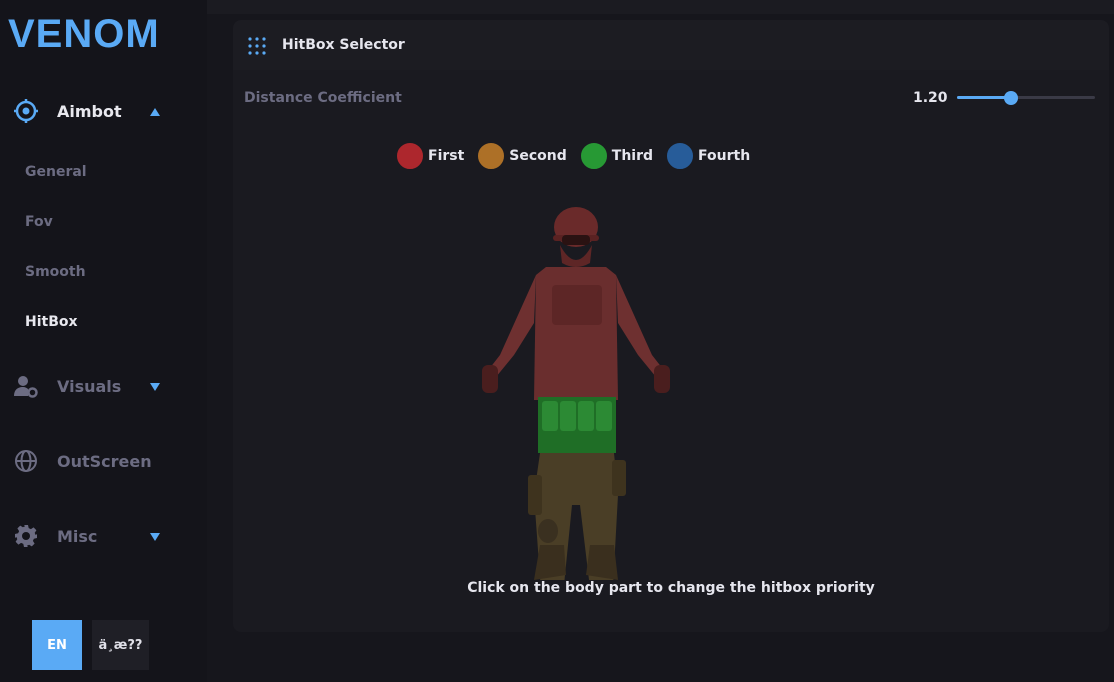 The width and height of the screenshot is (1114, 682). I want to click on legend-first: First, so click(430, 156).